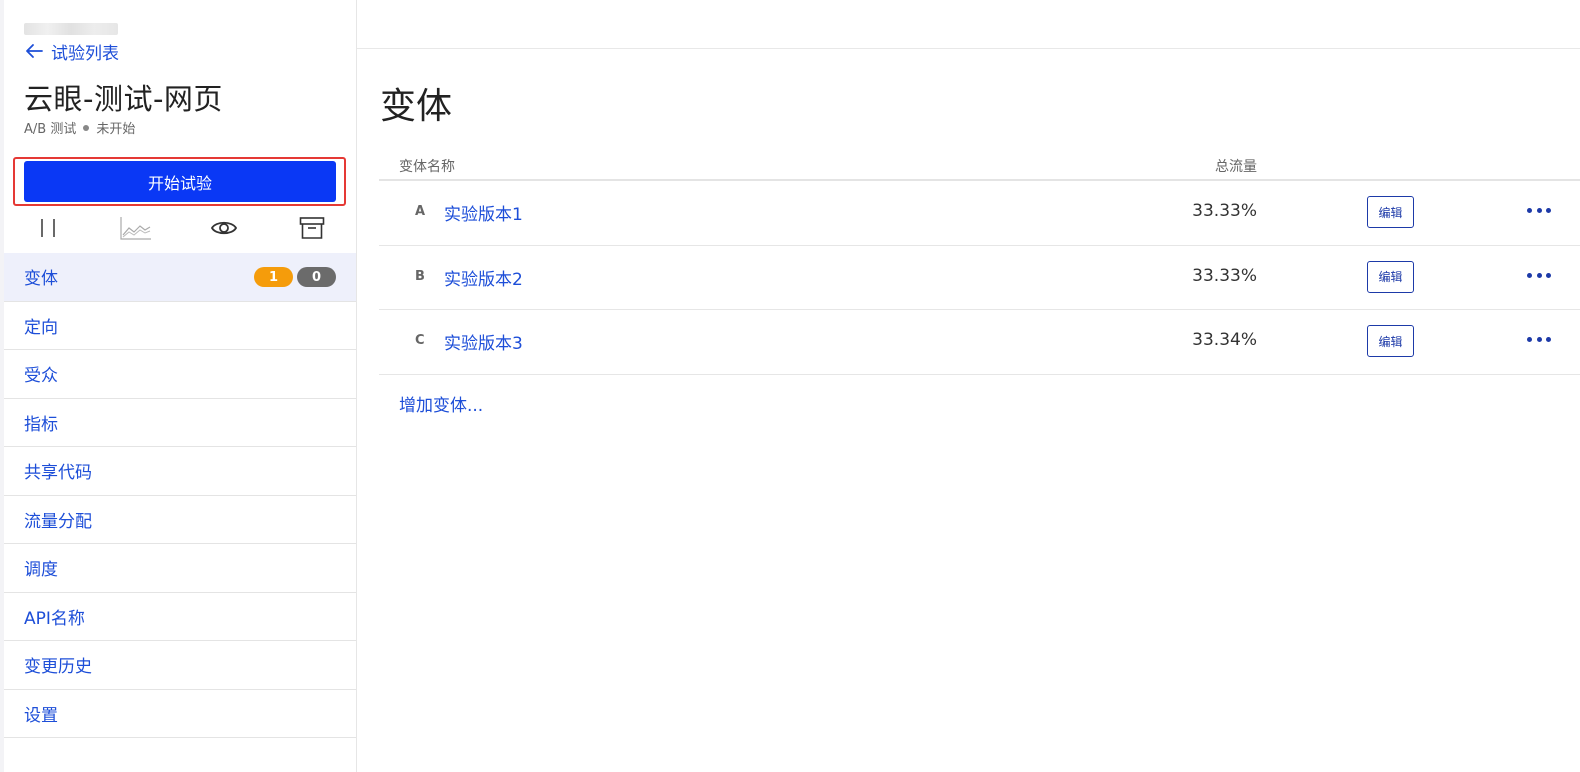  Describe the element at coordinates (420, 211) in the screenshot. I see `variant-letter: A` at that location.